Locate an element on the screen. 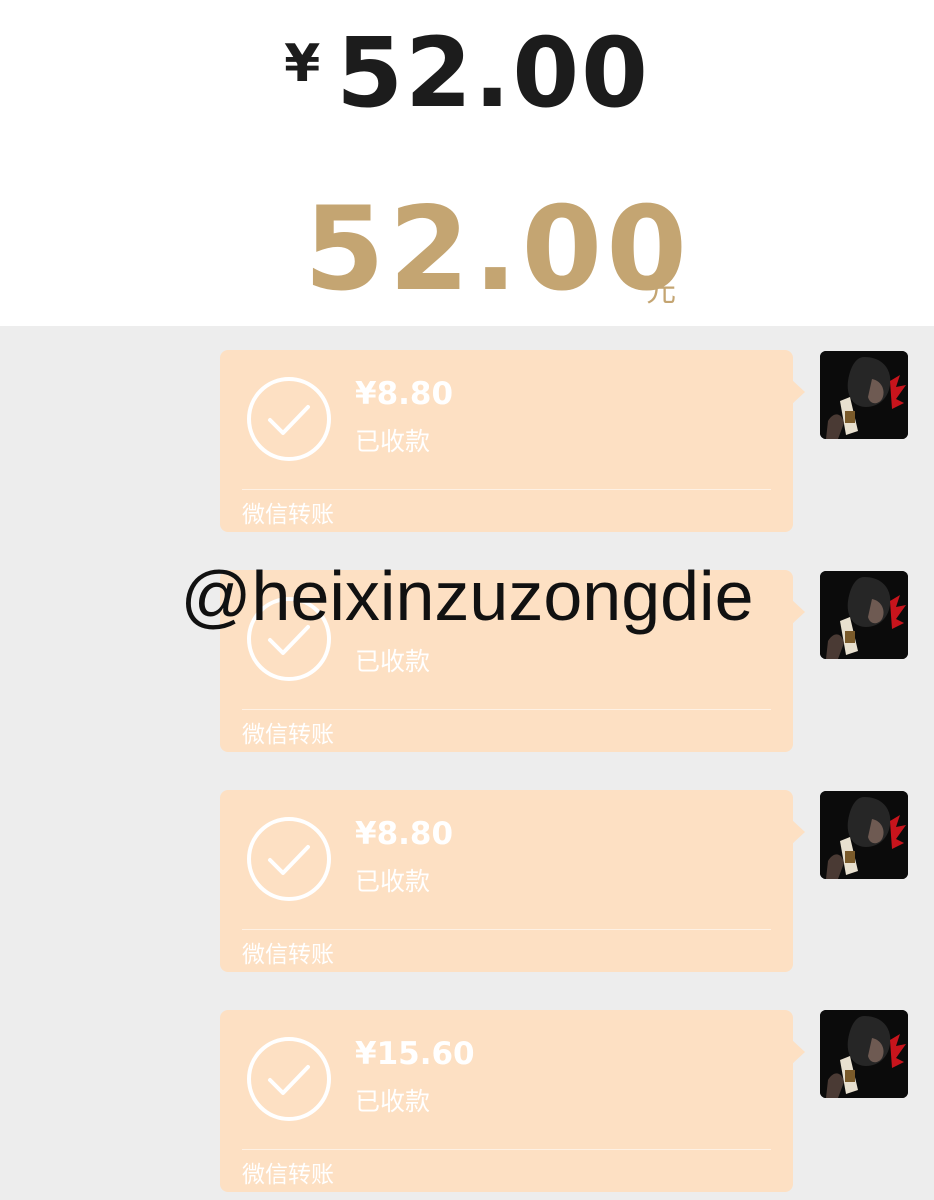 Image resolution: width=934 pixels, height=1200 pixels. amount-display: ¥52.00 is located at coordinates (467, 73).